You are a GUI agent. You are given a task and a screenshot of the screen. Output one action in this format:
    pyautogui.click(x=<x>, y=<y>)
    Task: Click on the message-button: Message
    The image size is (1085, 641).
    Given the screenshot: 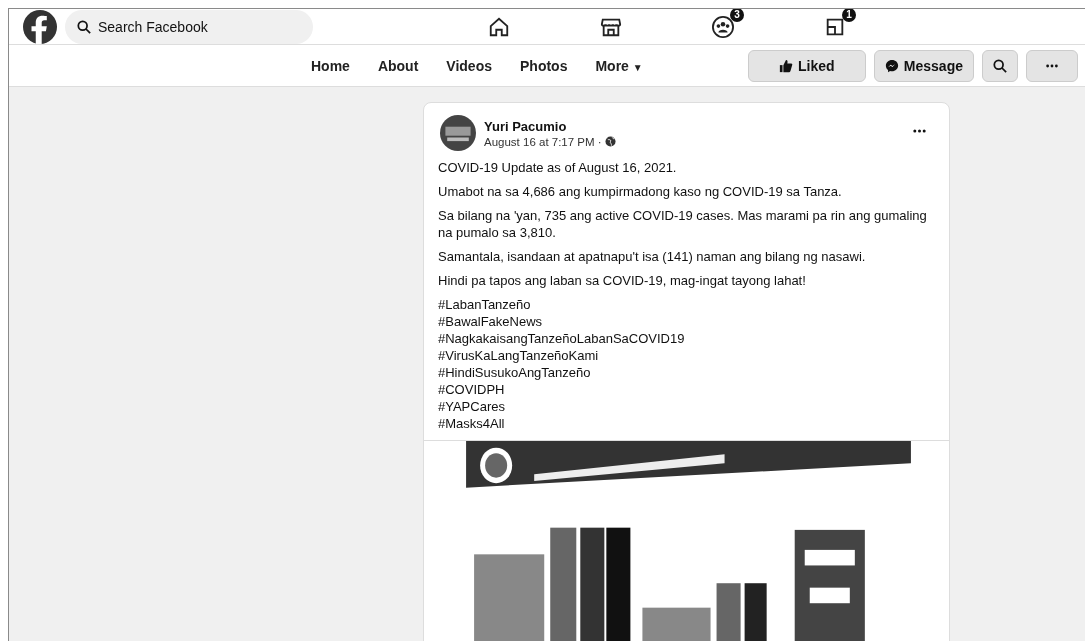 What is the action you would take?
    pyautogui.click(x=923, y=65)
    